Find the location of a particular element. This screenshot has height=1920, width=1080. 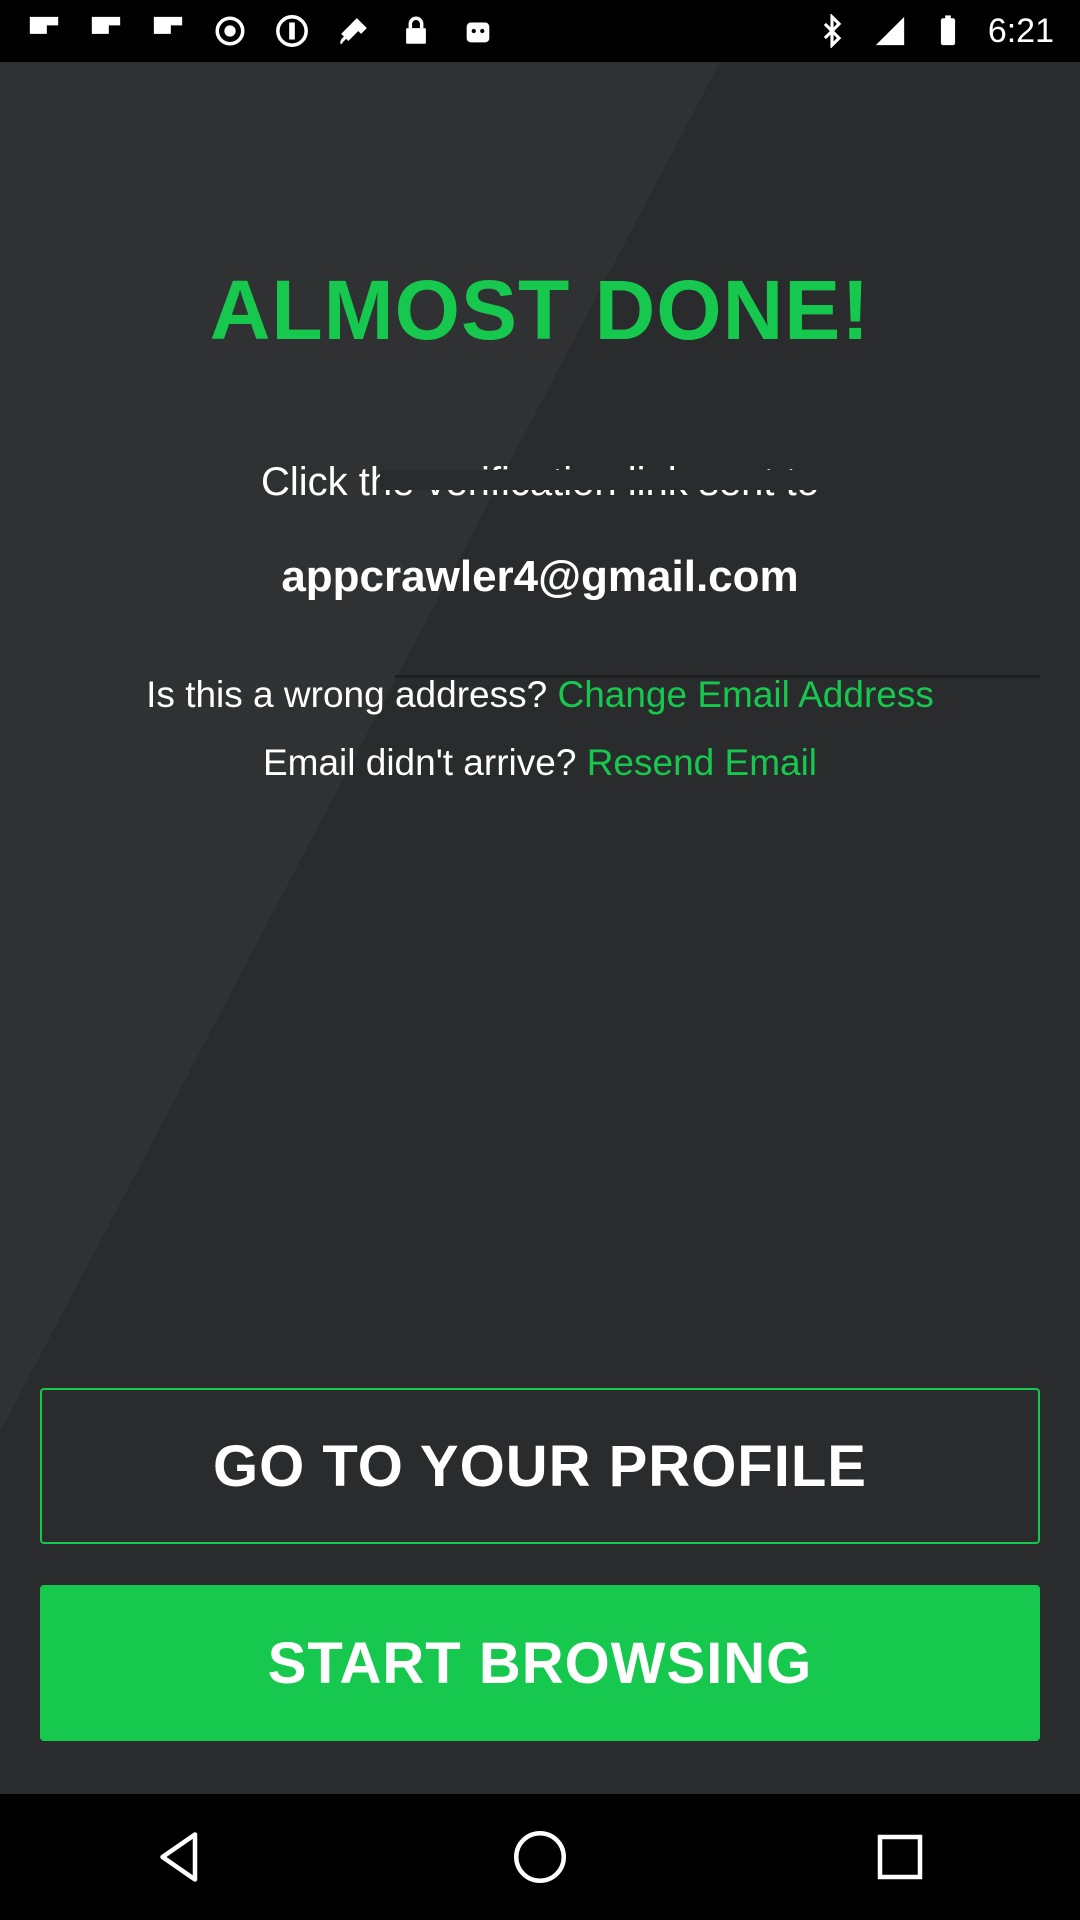

instruction-clip: Click the verification link sent to is located at coordinates (605, 475).